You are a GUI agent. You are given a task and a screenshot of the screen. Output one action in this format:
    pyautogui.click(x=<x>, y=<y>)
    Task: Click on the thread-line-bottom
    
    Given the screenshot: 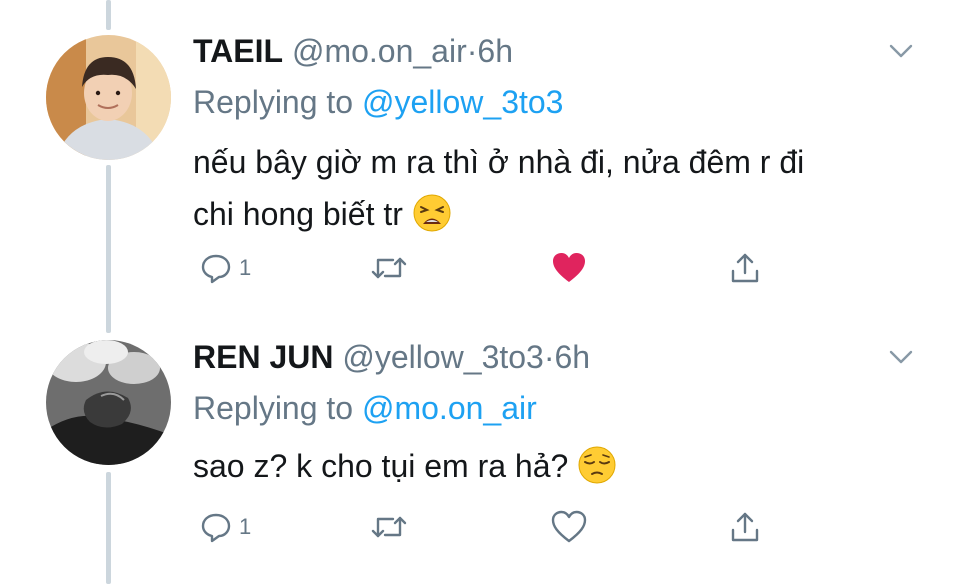 What is the action you would take?
    pyautogui.click(x=108, y=528)
    